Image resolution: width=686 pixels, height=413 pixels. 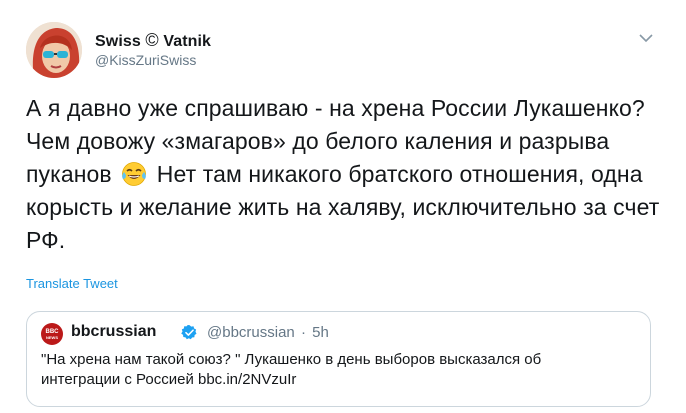 What do you see at coordinates (189, 332) in the screenshot?
I see `verified-badge-icon` at bounding box center [189, 332].